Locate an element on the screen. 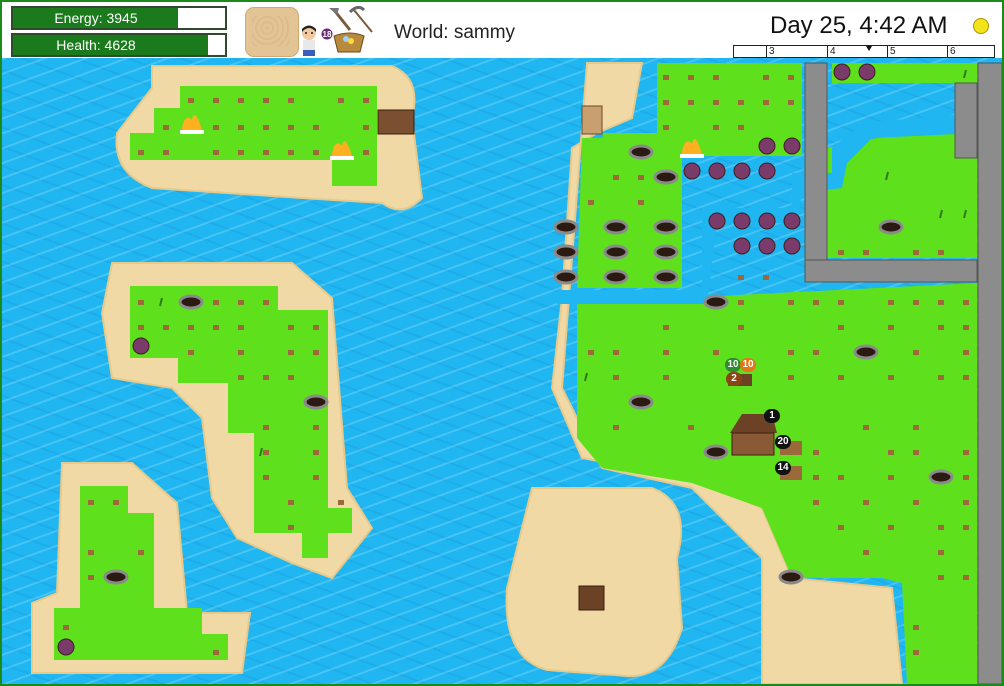 The width and height of the screenshot is (1004, 686). world-name: World: sammy is located at coordinates (455, 32).